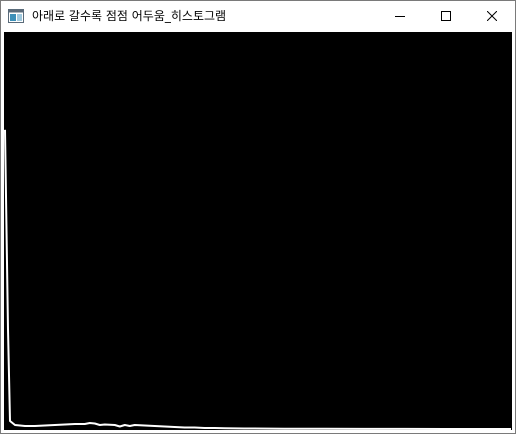 This screenshot has height=434, width=516. I want to click on minimize-button, so click(400, 16).